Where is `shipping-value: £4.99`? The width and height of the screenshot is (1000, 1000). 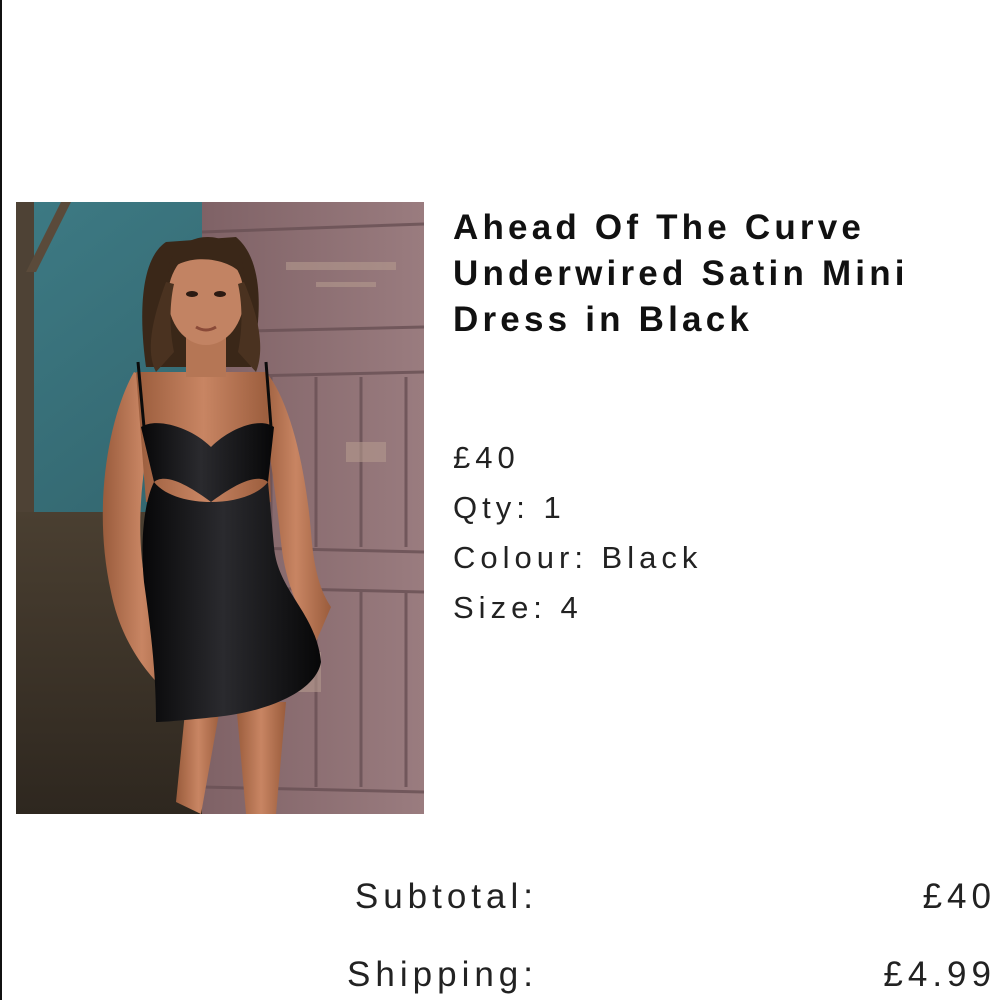 shipping-value: £4.99 is located at coordinates (939, 974).